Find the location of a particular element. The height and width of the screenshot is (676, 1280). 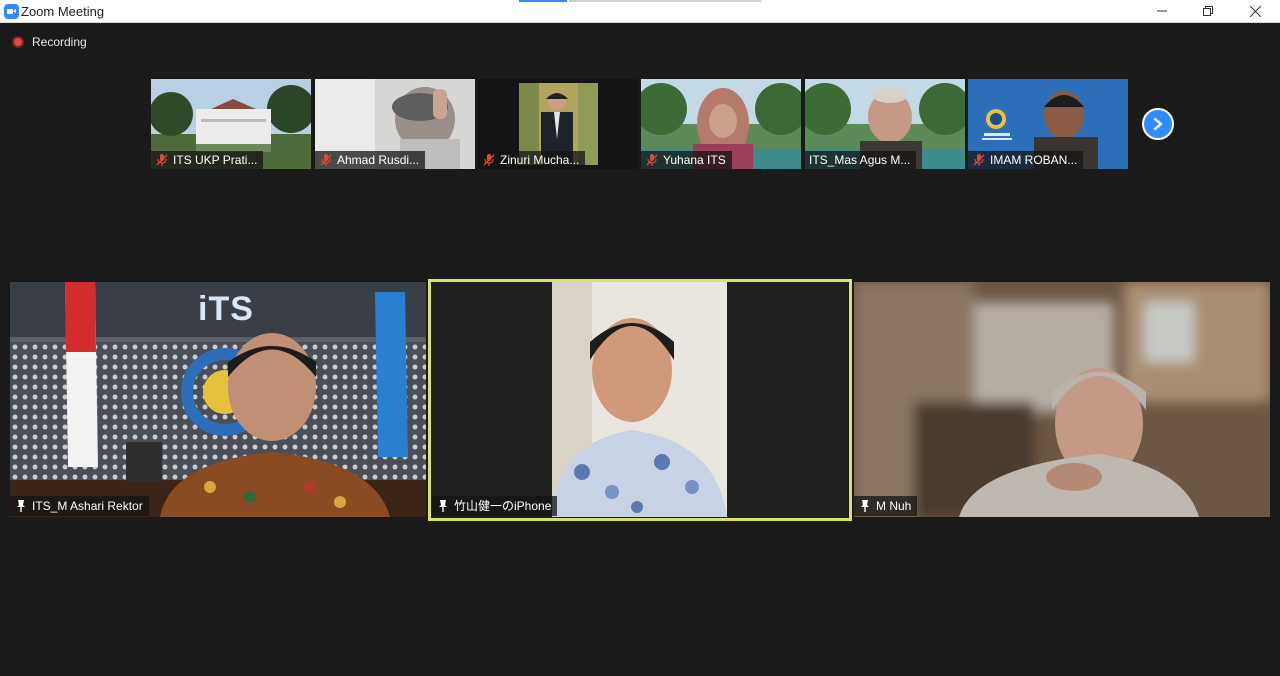

video-tile: iTS ITS_M Ashari Rektor is located at coordinates (218, 399).